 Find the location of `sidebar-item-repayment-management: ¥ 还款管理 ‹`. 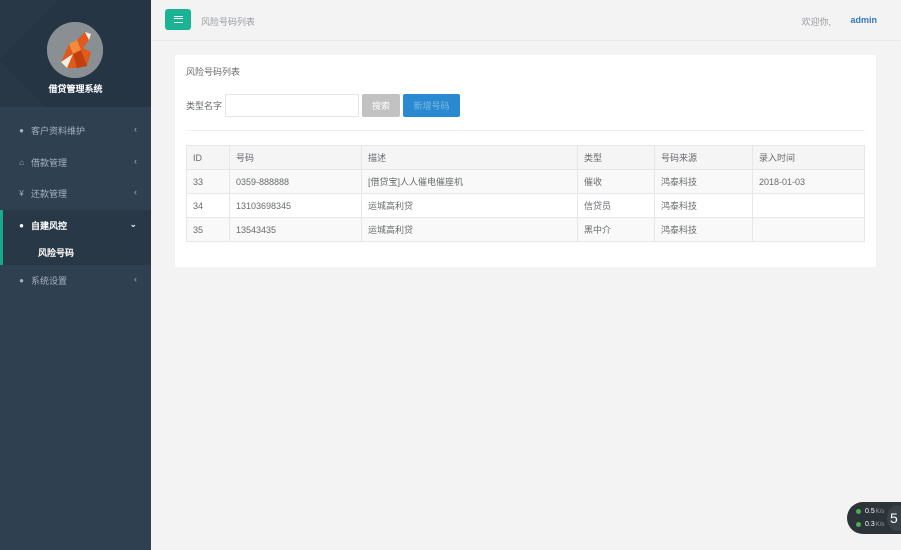

sidebar-item-repayment-management: ¥ 还款管理 ‹ is located at coordinates (75, 194).